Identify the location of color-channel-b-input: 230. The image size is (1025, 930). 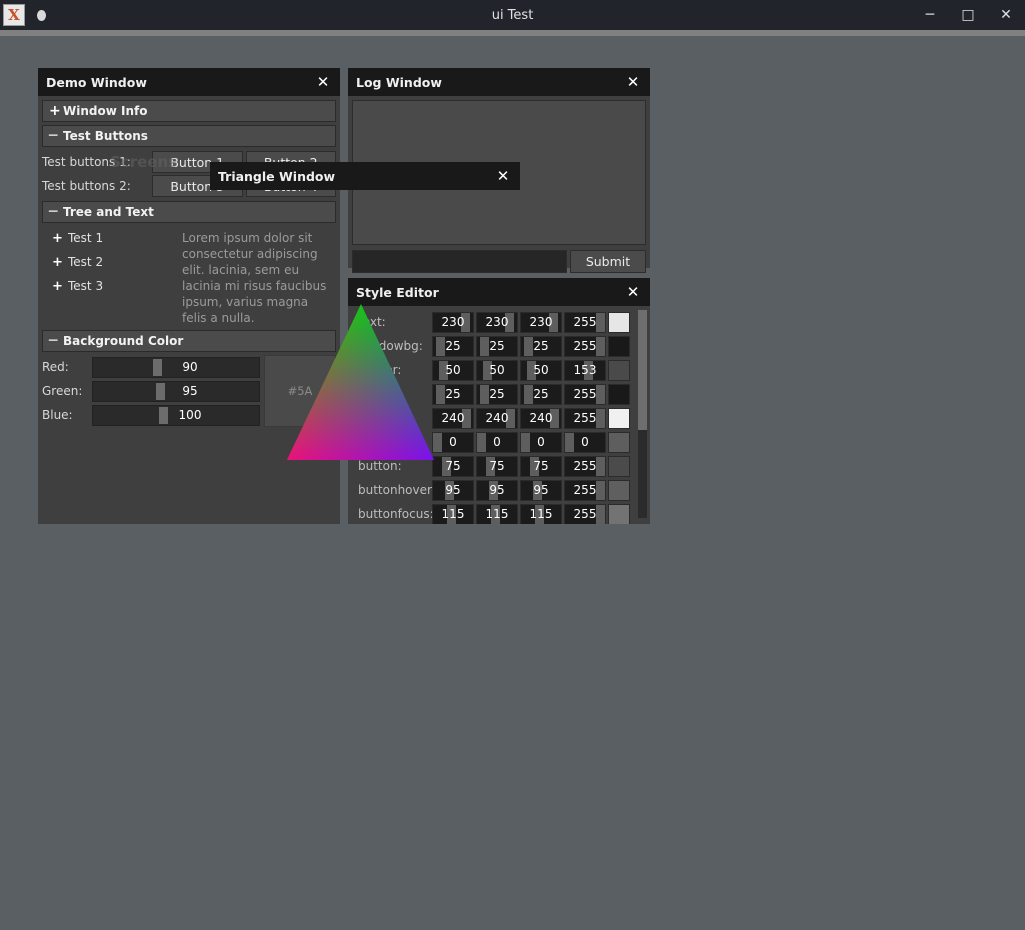
(541, 322).